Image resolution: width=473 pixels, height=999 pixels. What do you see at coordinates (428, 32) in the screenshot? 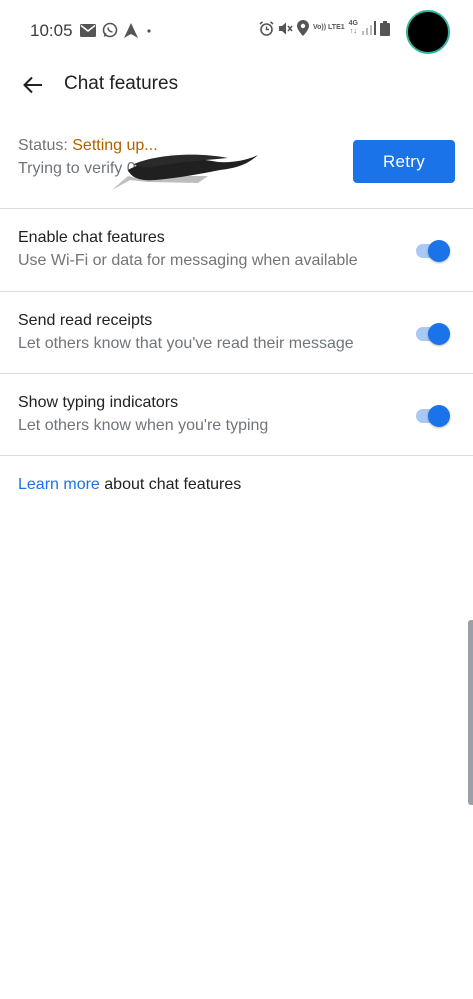
I see `avatar` at bounding box center [428, 32].